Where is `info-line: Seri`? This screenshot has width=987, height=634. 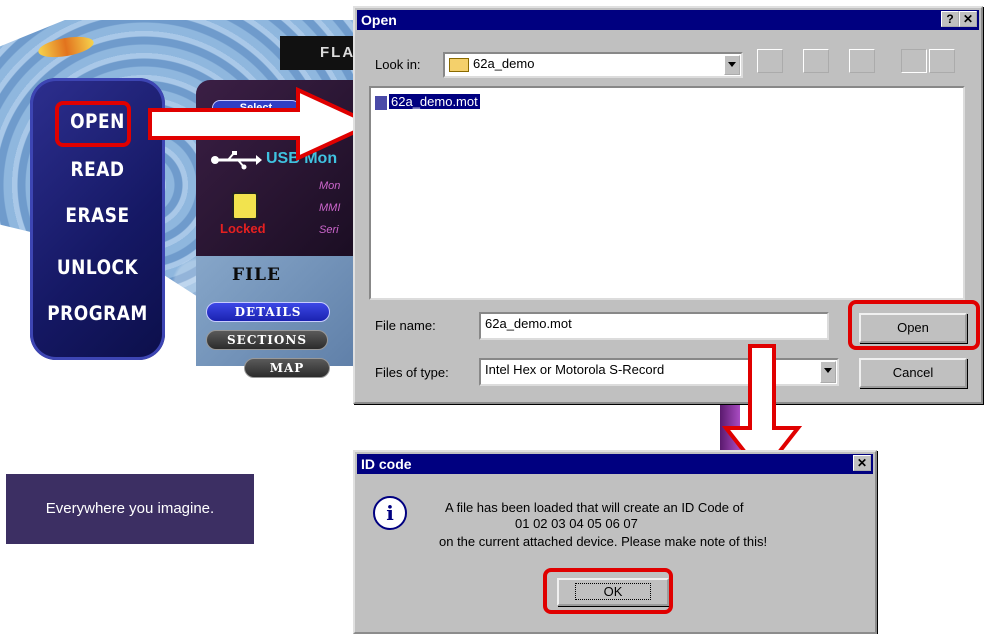
info-line: Seri is located at coordinates (329, 230).